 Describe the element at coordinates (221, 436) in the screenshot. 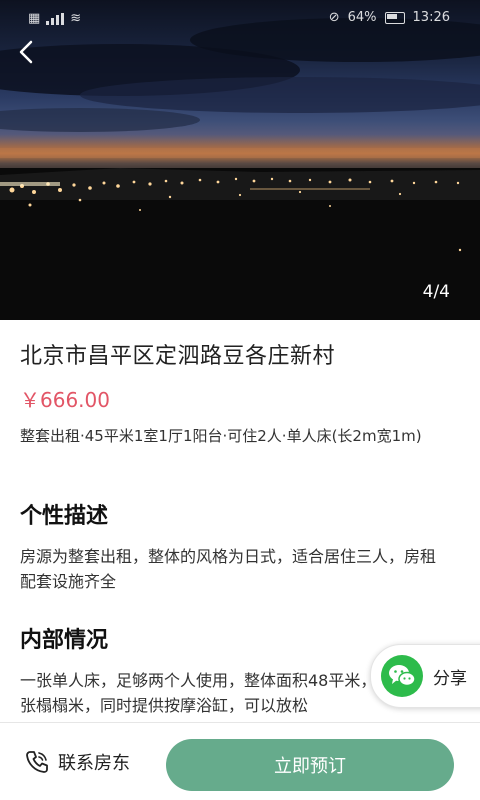

I see `listing-specs: 整套出租·45平米1室1厅1阳台·可住2人·单人床(长2m宽1m)` at that location.